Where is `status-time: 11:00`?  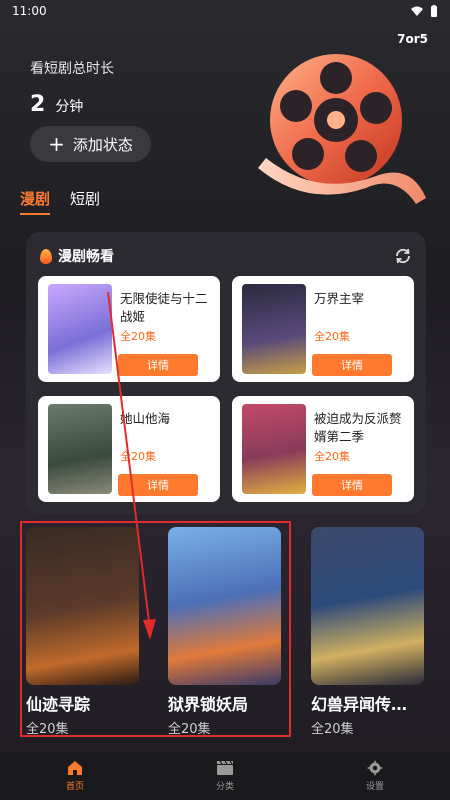
status-time: 11:00 is located at coordinates (29, 11).